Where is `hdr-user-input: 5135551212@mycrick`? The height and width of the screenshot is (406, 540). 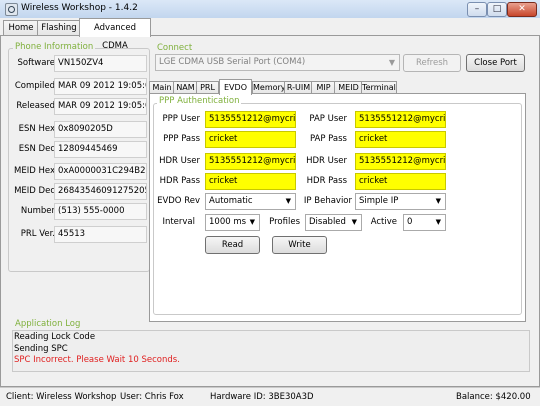
hdr-user-input: 5135551212@mycrick is located at coordinates (250, 161).